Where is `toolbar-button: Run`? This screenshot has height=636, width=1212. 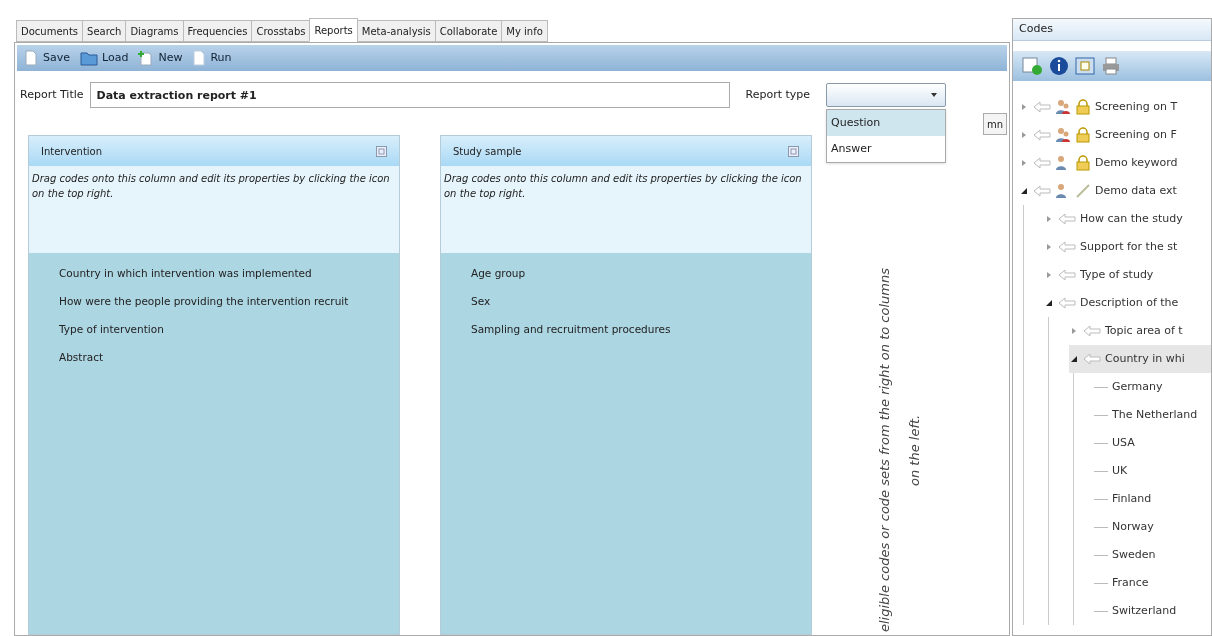 toolbar-button: Run is located at coordinates (212, 58).